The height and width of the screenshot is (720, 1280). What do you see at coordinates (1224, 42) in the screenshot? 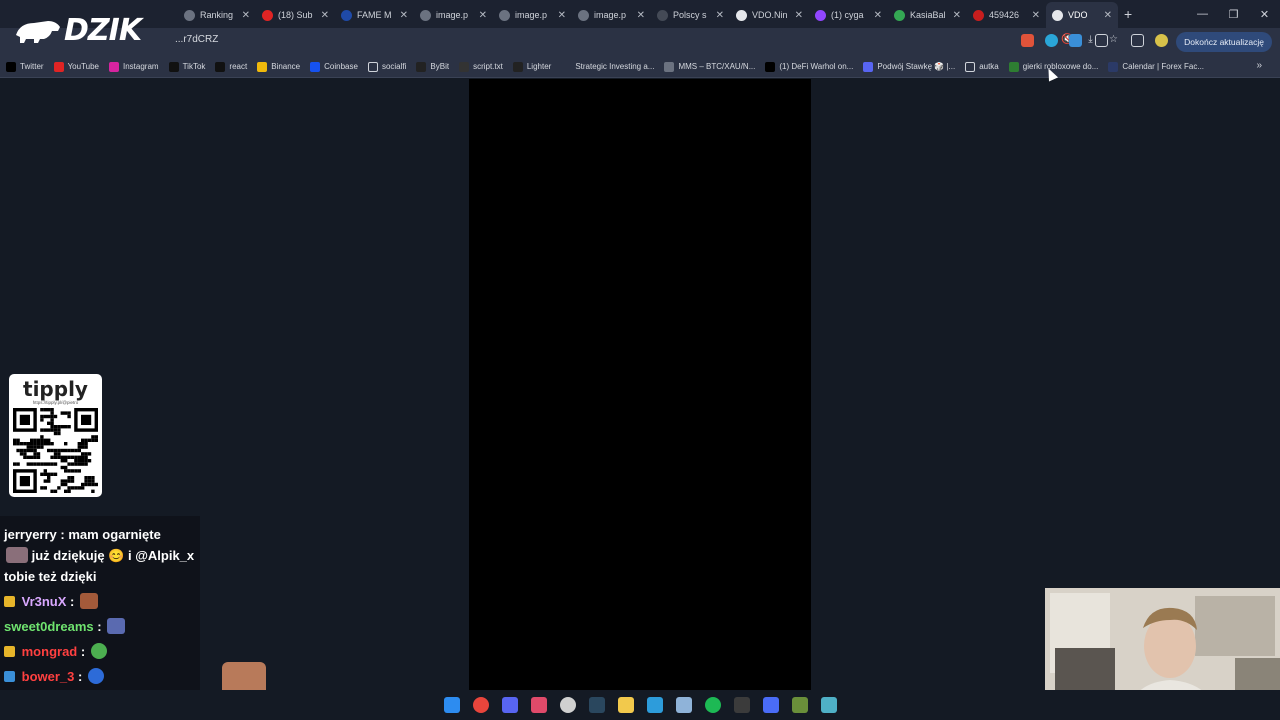
I see `update-button: Dokończ aktualizację` at bounding box center [1224, 42].